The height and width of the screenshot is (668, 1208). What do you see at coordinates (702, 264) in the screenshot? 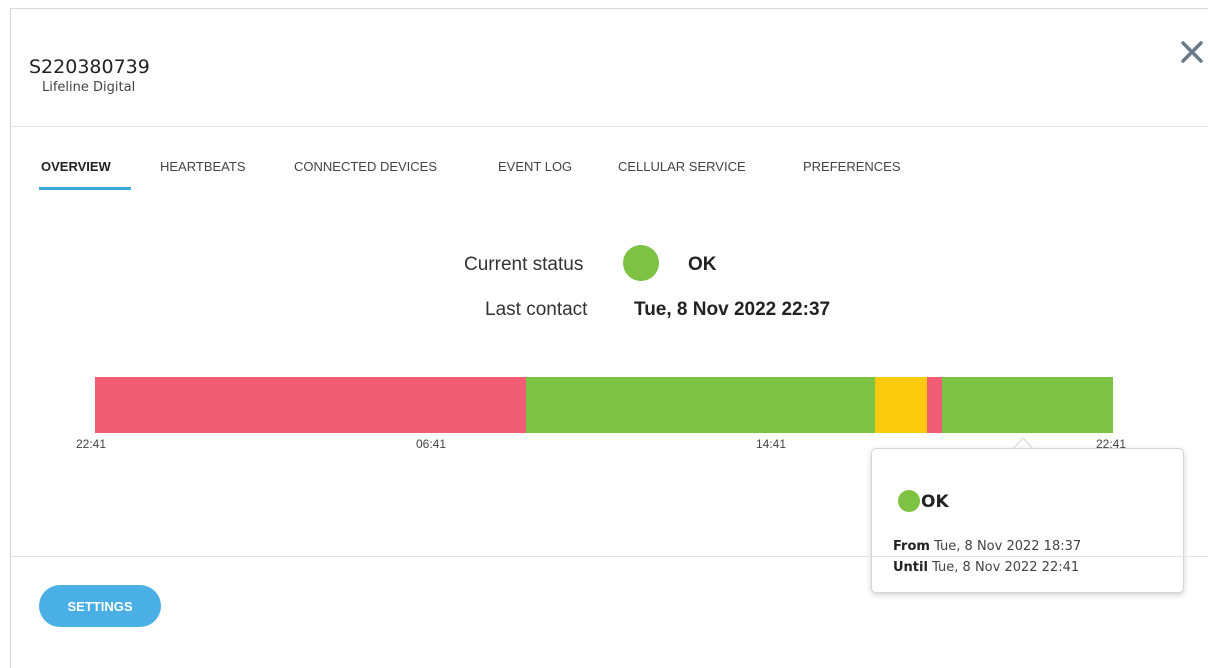
I see `current-status-value: OK` at bounding box center [702, 264].